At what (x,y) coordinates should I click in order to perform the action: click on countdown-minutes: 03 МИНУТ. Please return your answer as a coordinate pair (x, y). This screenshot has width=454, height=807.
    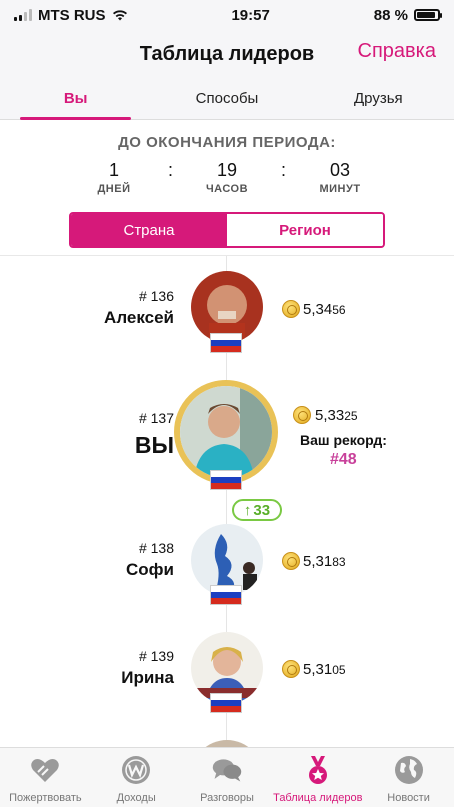
    Looking at the image, I should click on (340, 177).